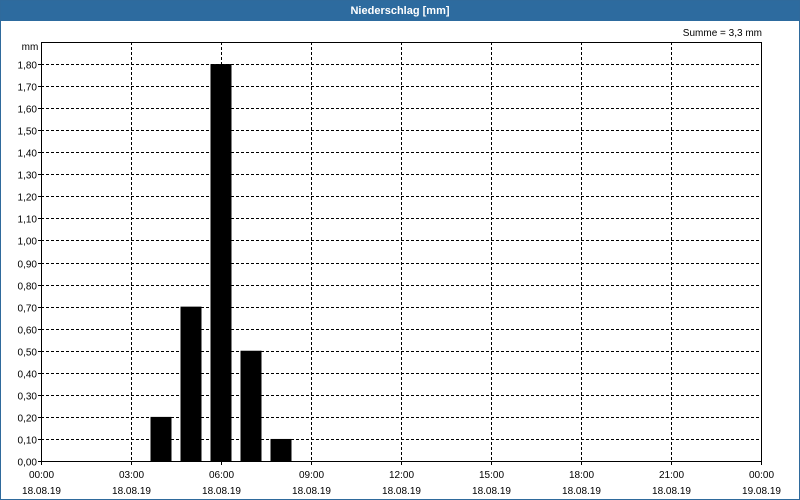 Image resolution: width=800 pixels, height=500 pixels. What do you see at coordinates (221, 475) in the screenshot?
I see `x-tick-time-label: 06:00` at bounding box center [221, 475].